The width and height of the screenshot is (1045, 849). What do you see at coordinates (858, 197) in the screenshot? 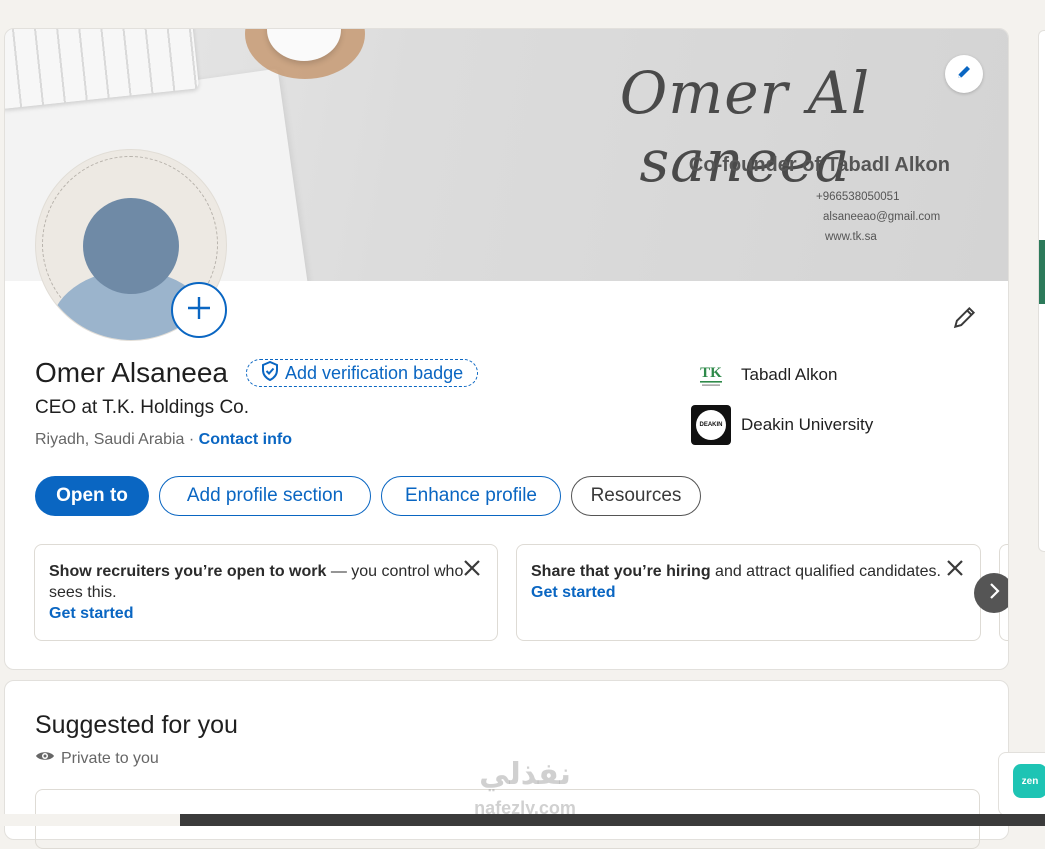
I see `banner-phone: +966538050051` at bounding box center [858, 197].